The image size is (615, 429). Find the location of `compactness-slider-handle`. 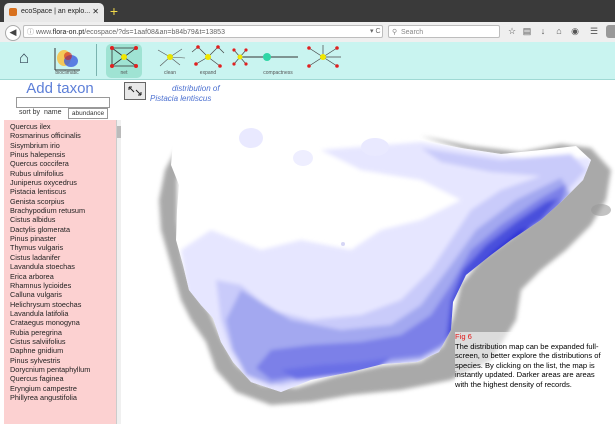

compactness-slider-handle is located at coordinates (267, 57).